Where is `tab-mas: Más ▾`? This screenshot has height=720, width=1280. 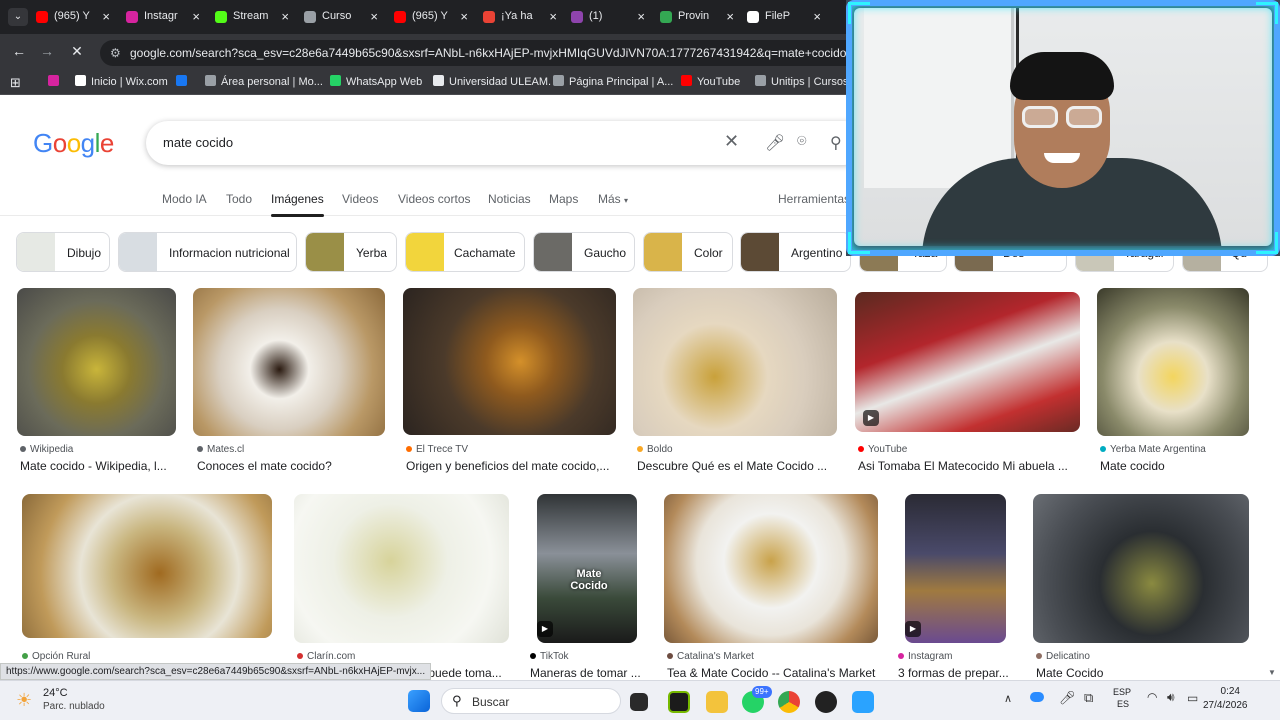 tab-mas: Más ▾ is located at coordinates (613, 199).